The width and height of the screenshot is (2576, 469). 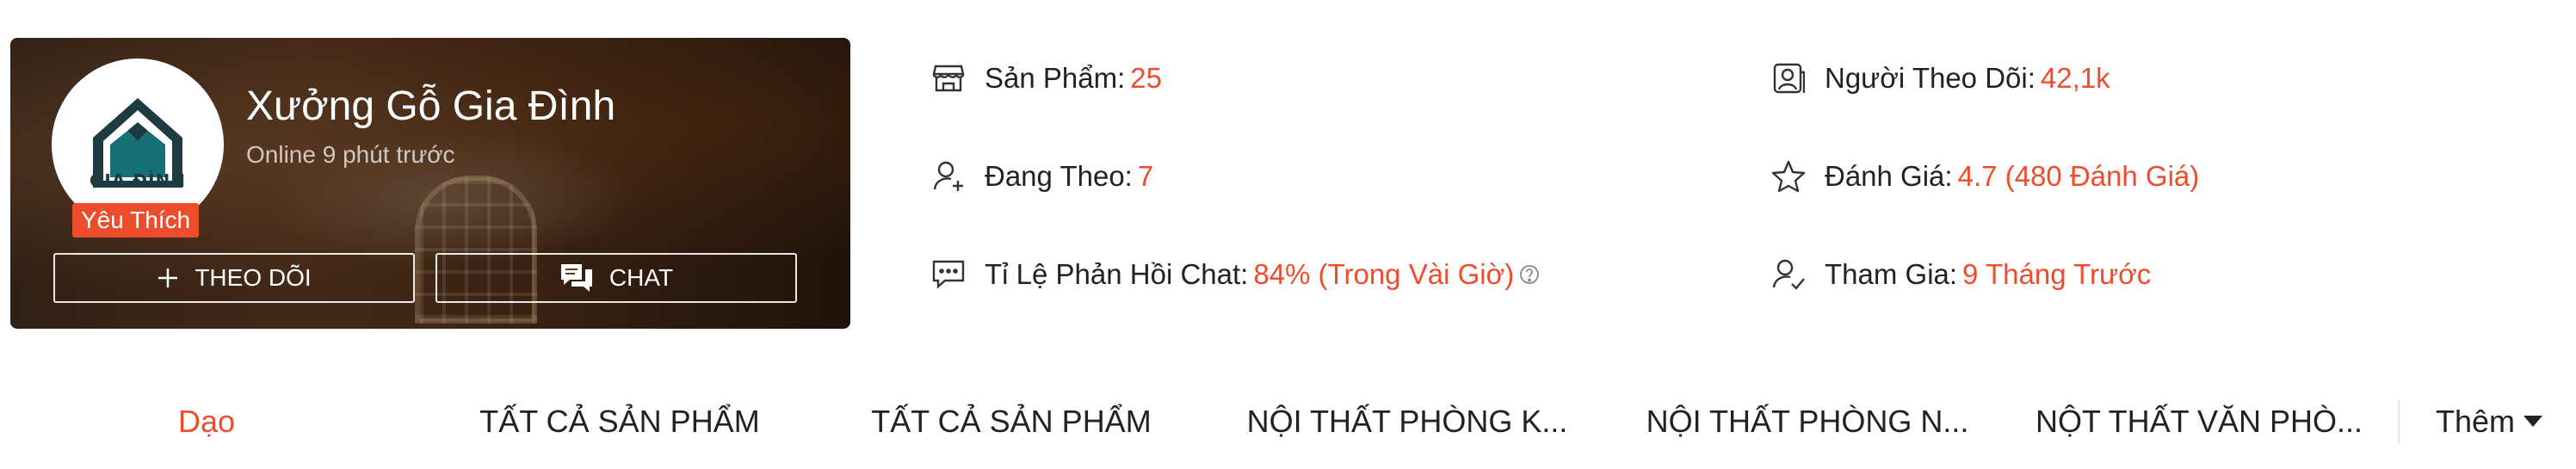 I want to click on more-dropdown: Thêm, so click(x=2489, y=421).